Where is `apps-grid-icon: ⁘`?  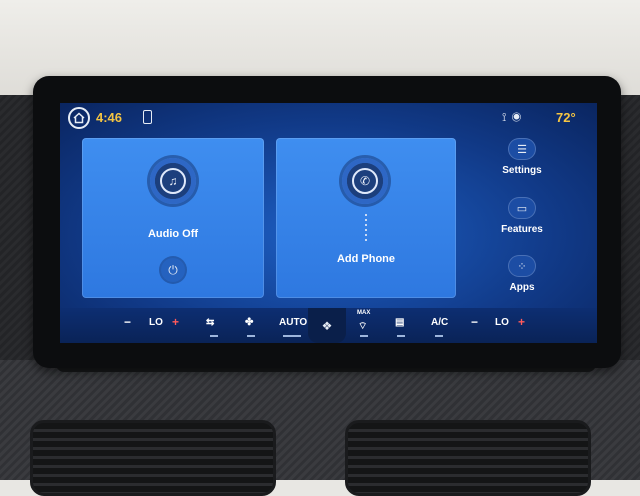
apps-grid-icon: ⁘ is located at coordinates (522, 266).